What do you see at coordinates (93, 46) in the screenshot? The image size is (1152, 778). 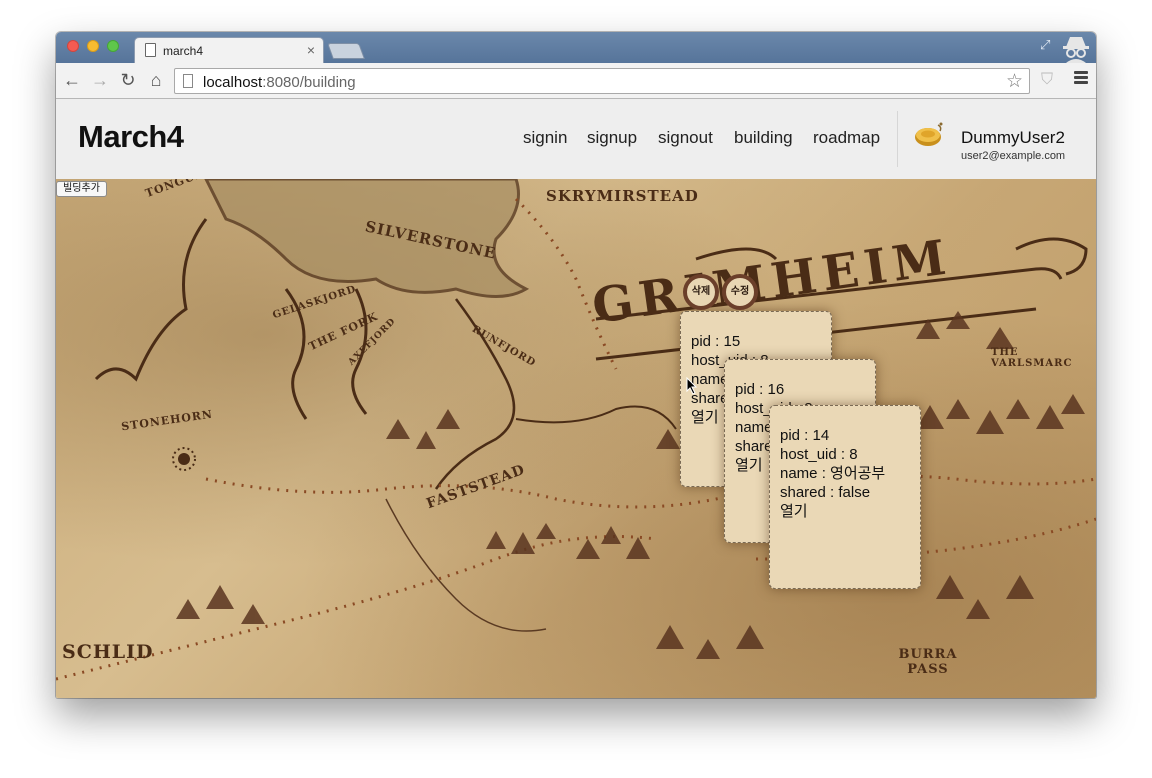 I see `minimize-window-button` at bounding box center [93, 46].